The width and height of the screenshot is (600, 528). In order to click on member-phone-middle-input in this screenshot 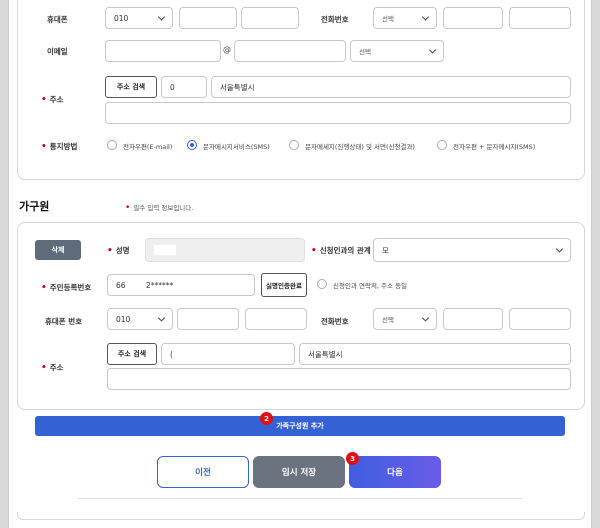, I will do `click(473, 319)`.